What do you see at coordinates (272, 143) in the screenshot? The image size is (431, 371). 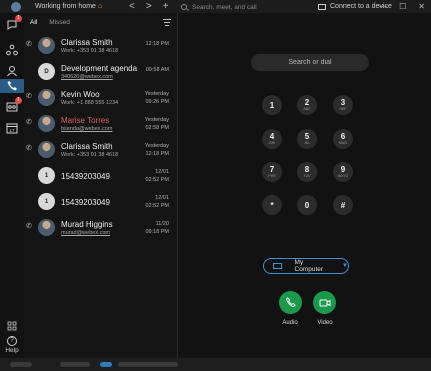 I see `dialpad-letters: GHI` at bounding box center [272, 143].